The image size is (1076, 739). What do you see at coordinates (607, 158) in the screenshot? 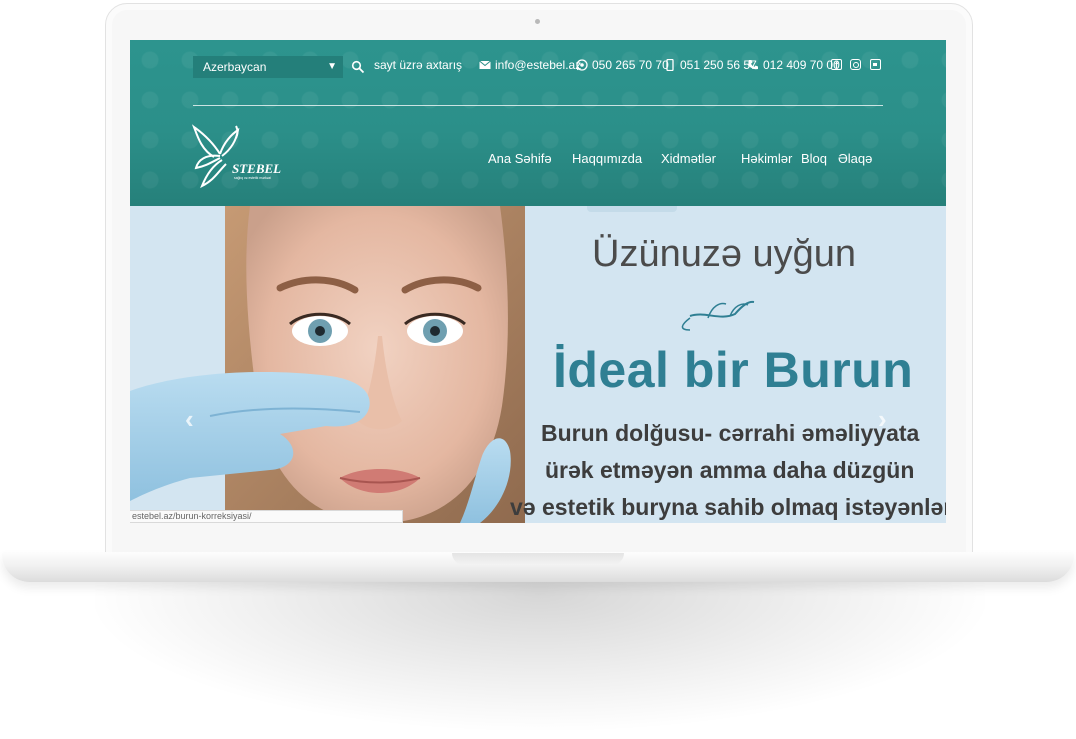
I see `nav-about: Haqqımızda` at bounding box center [607, 158].